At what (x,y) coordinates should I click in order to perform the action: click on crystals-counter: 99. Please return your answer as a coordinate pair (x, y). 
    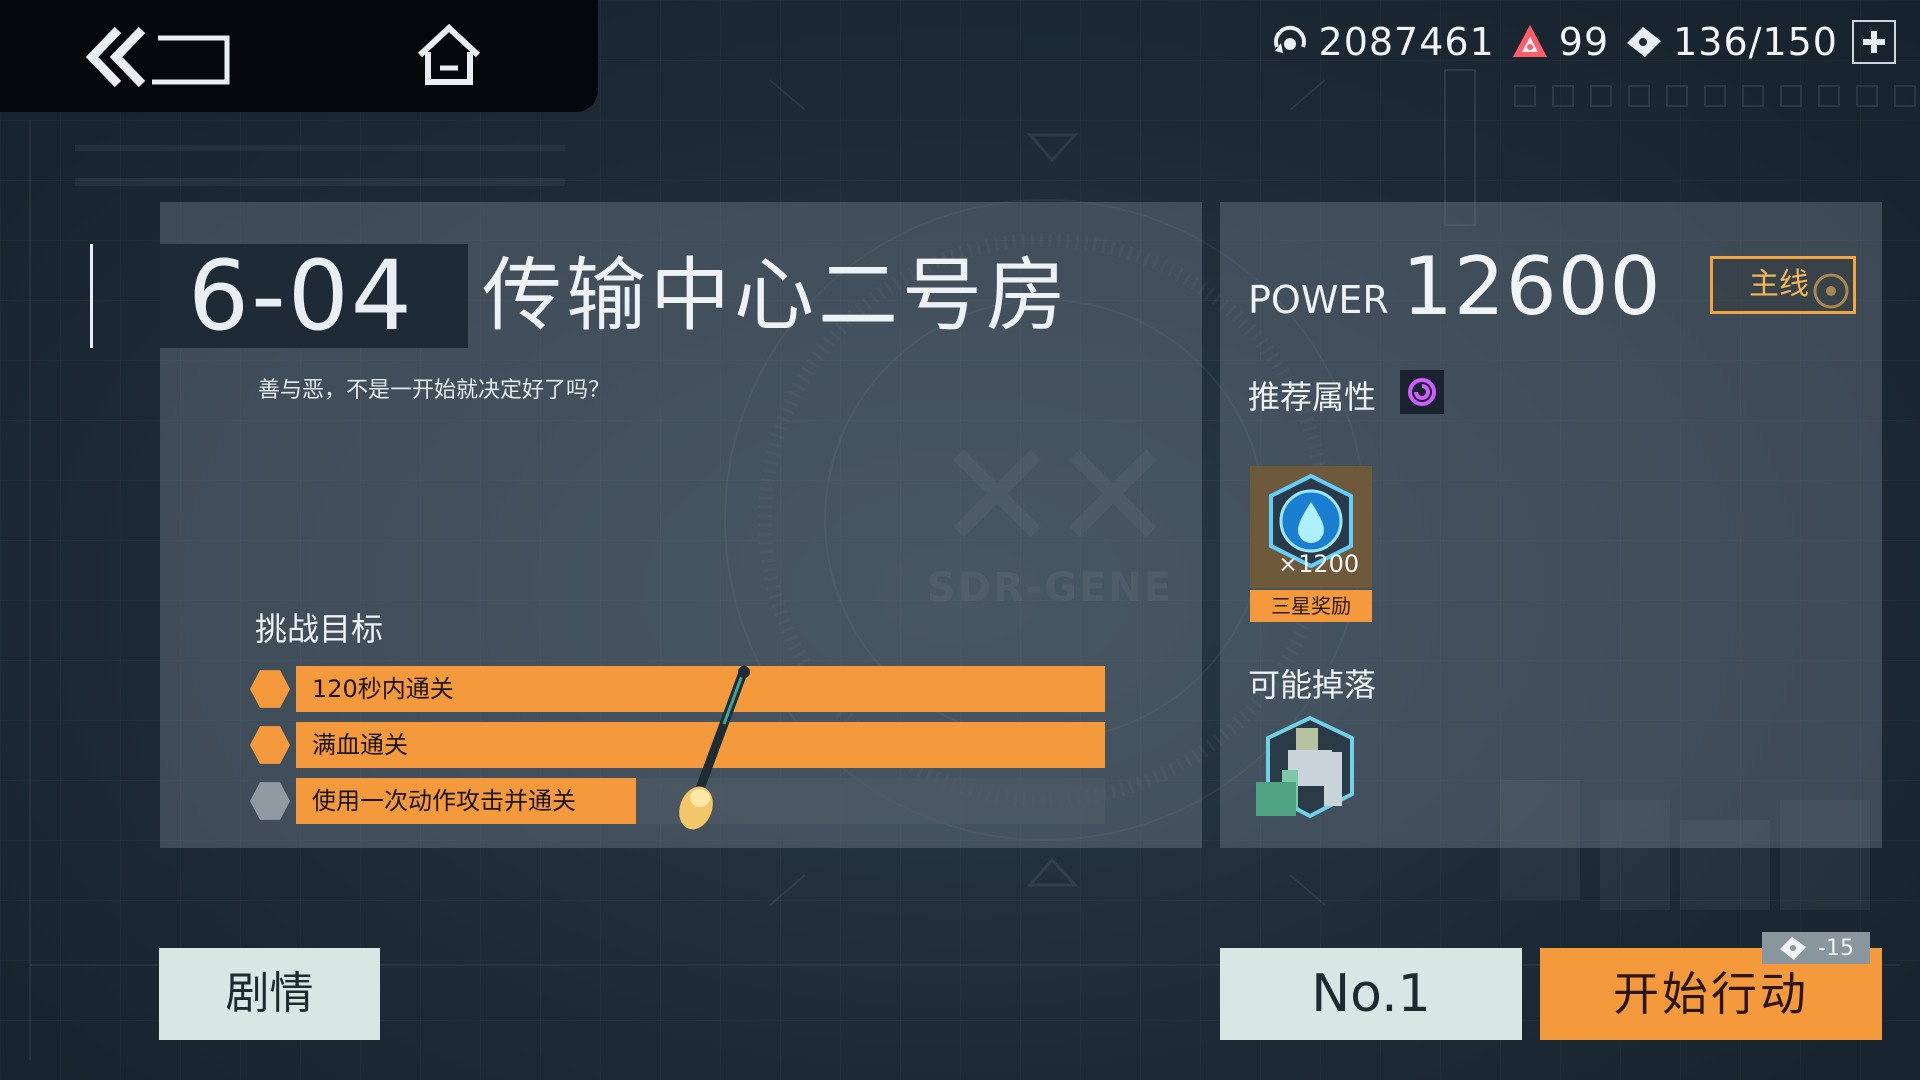
    Looking at the image, I should click on (1559, 42).